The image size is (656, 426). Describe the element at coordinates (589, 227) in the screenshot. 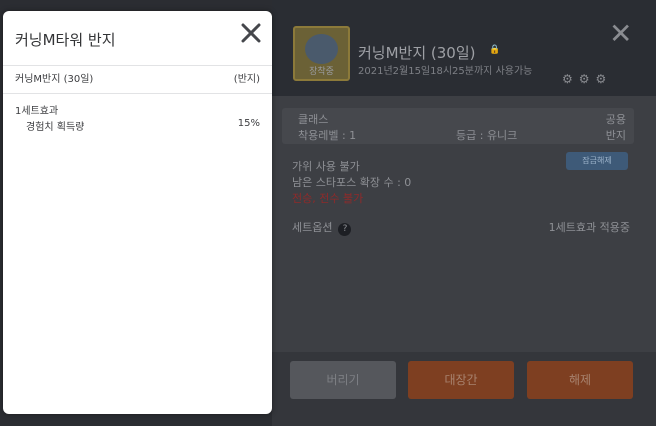

I see `set-applied-status: 1세트효과 적용중` at that location.